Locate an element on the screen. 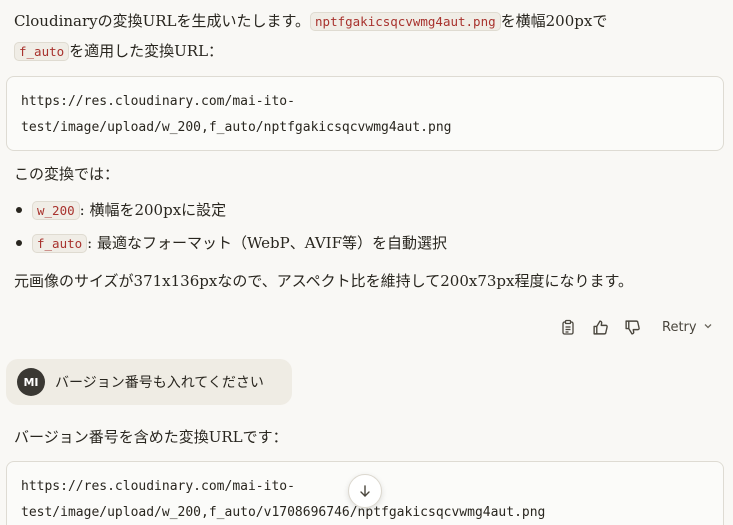 This screenshot has height=525, width=733. intro-line-2: f_auto を適用した変換URL： is located at coordinates (118, 51).